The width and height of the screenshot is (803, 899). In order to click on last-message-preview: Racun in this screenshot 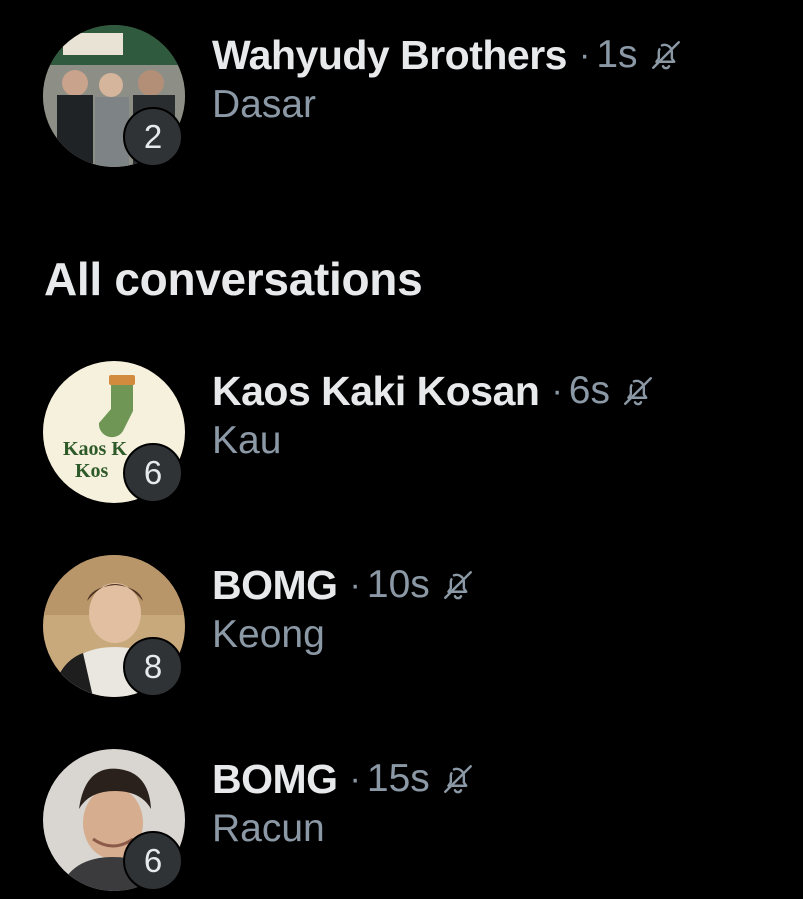, I will do `click(268, 828)`.